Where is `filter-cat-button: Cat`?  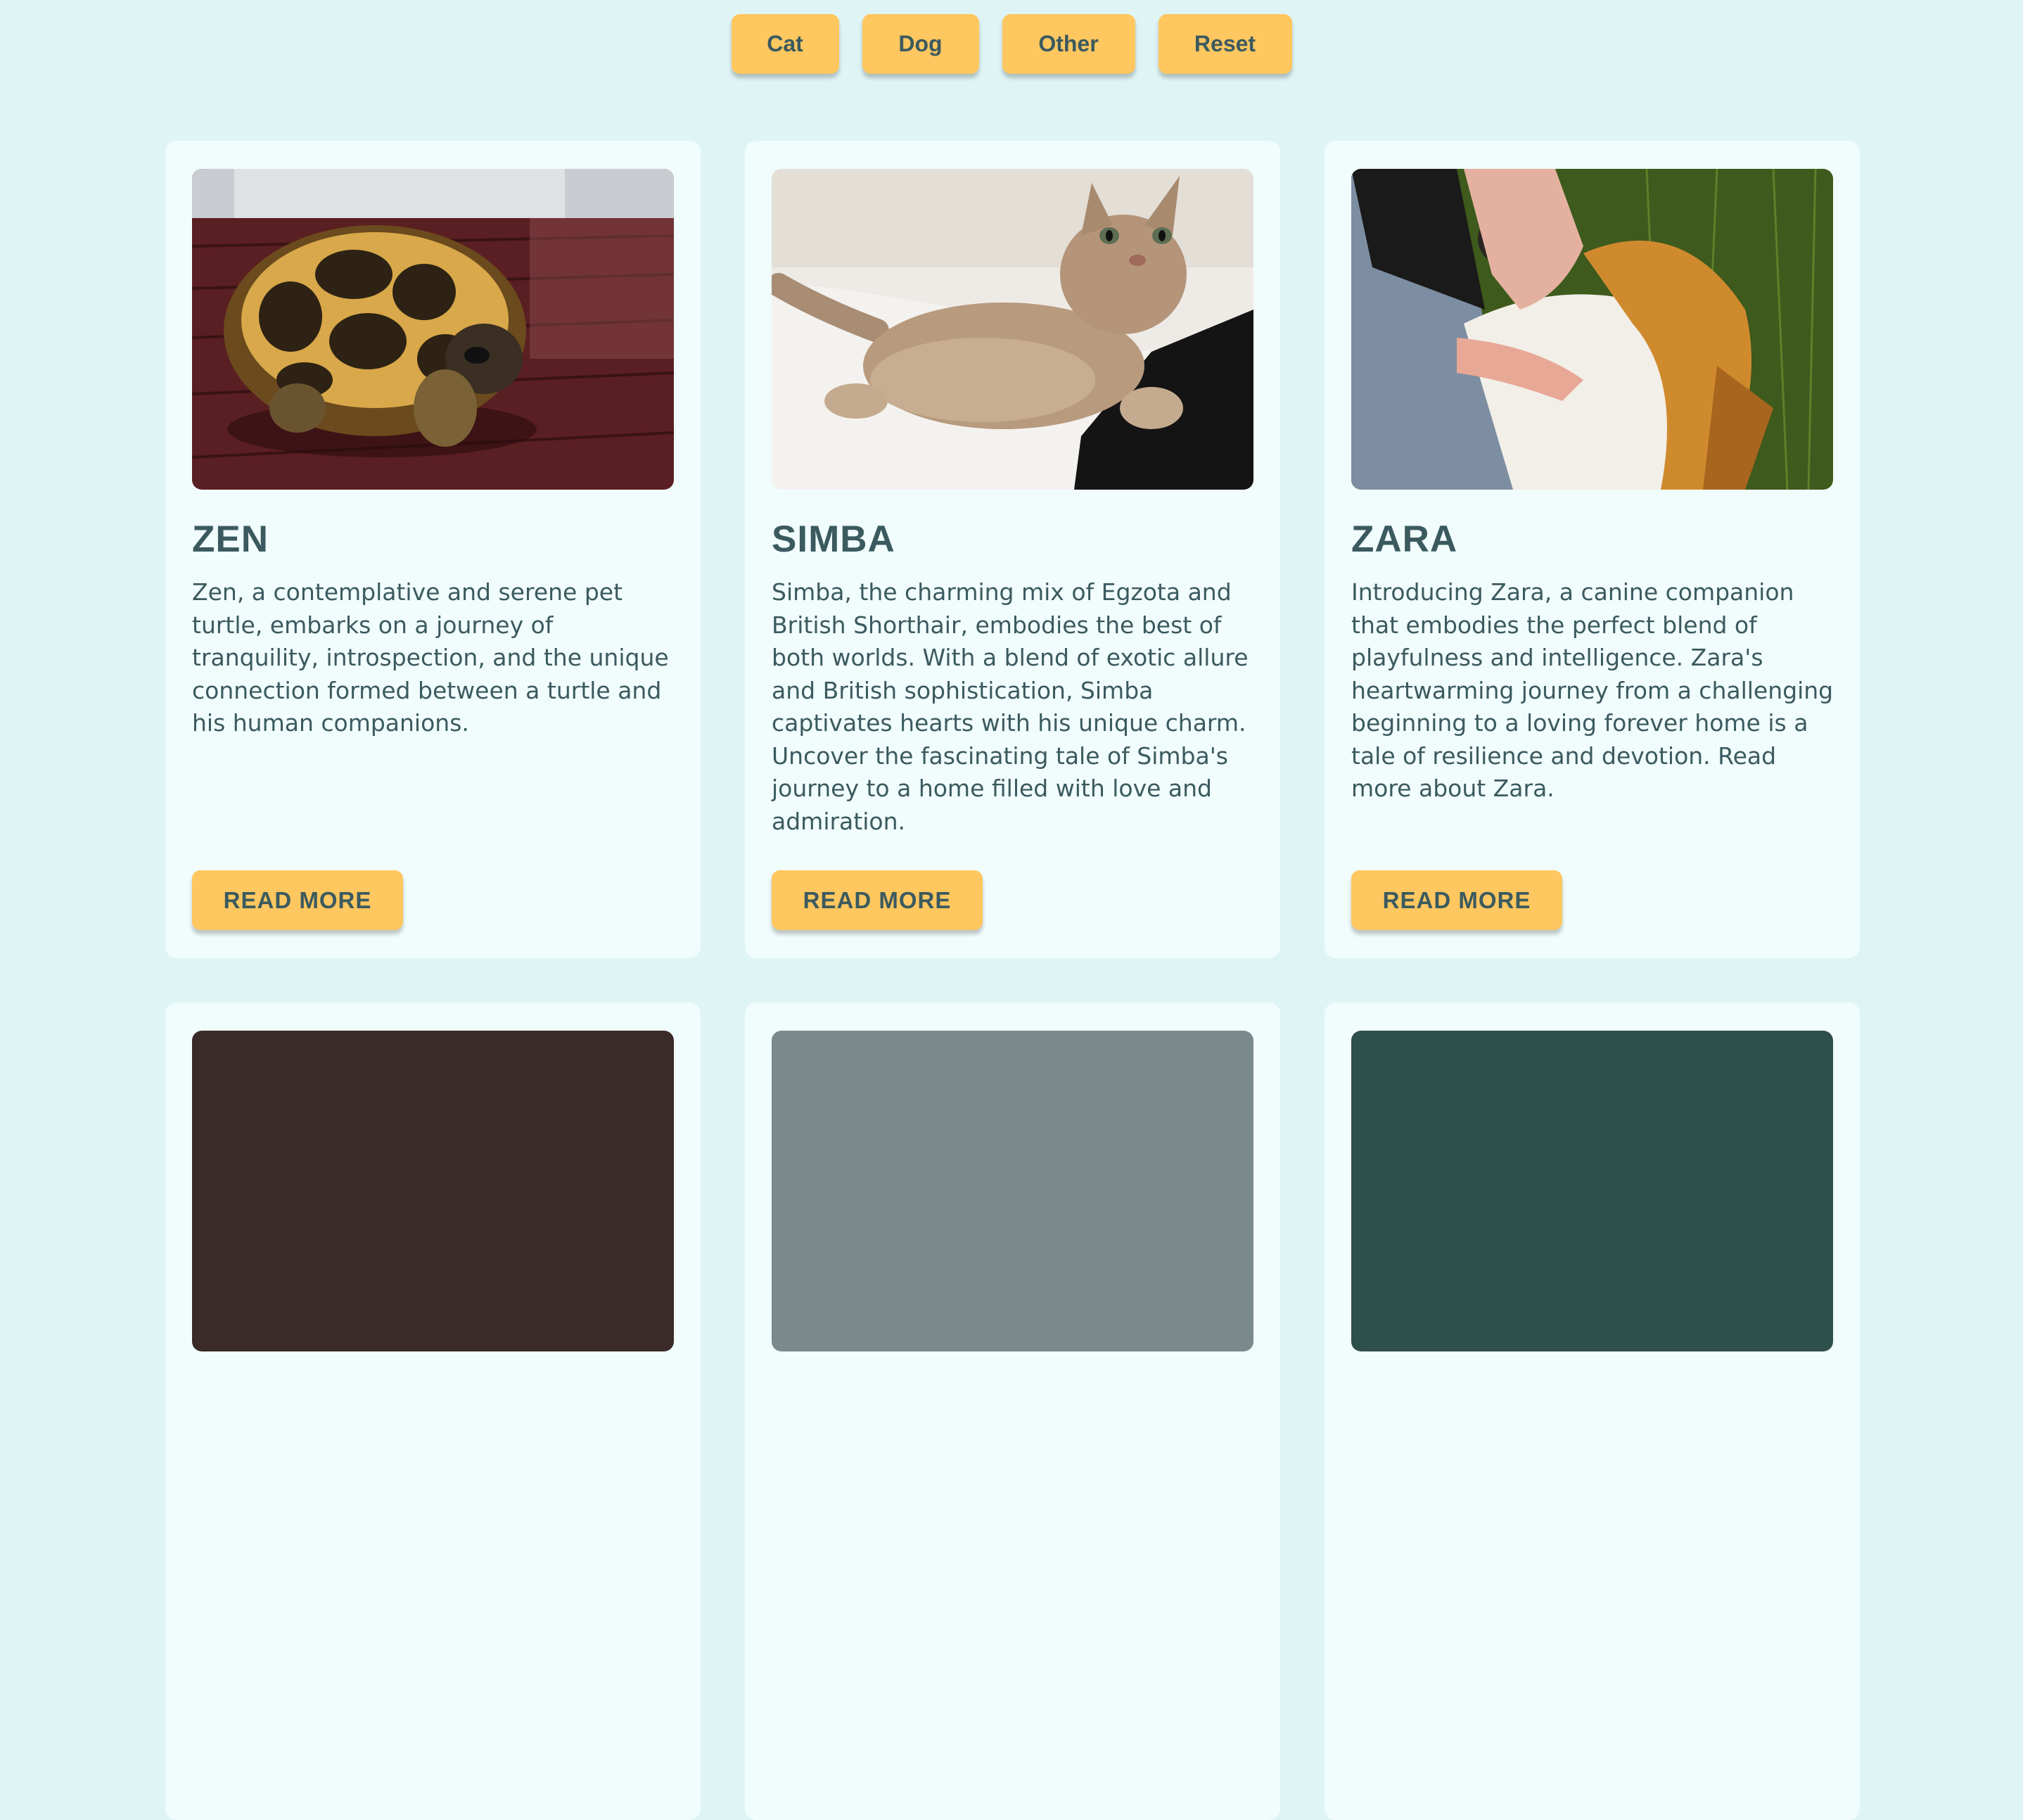 filter-cat-button: Cat is located at coordinates (785, 44).